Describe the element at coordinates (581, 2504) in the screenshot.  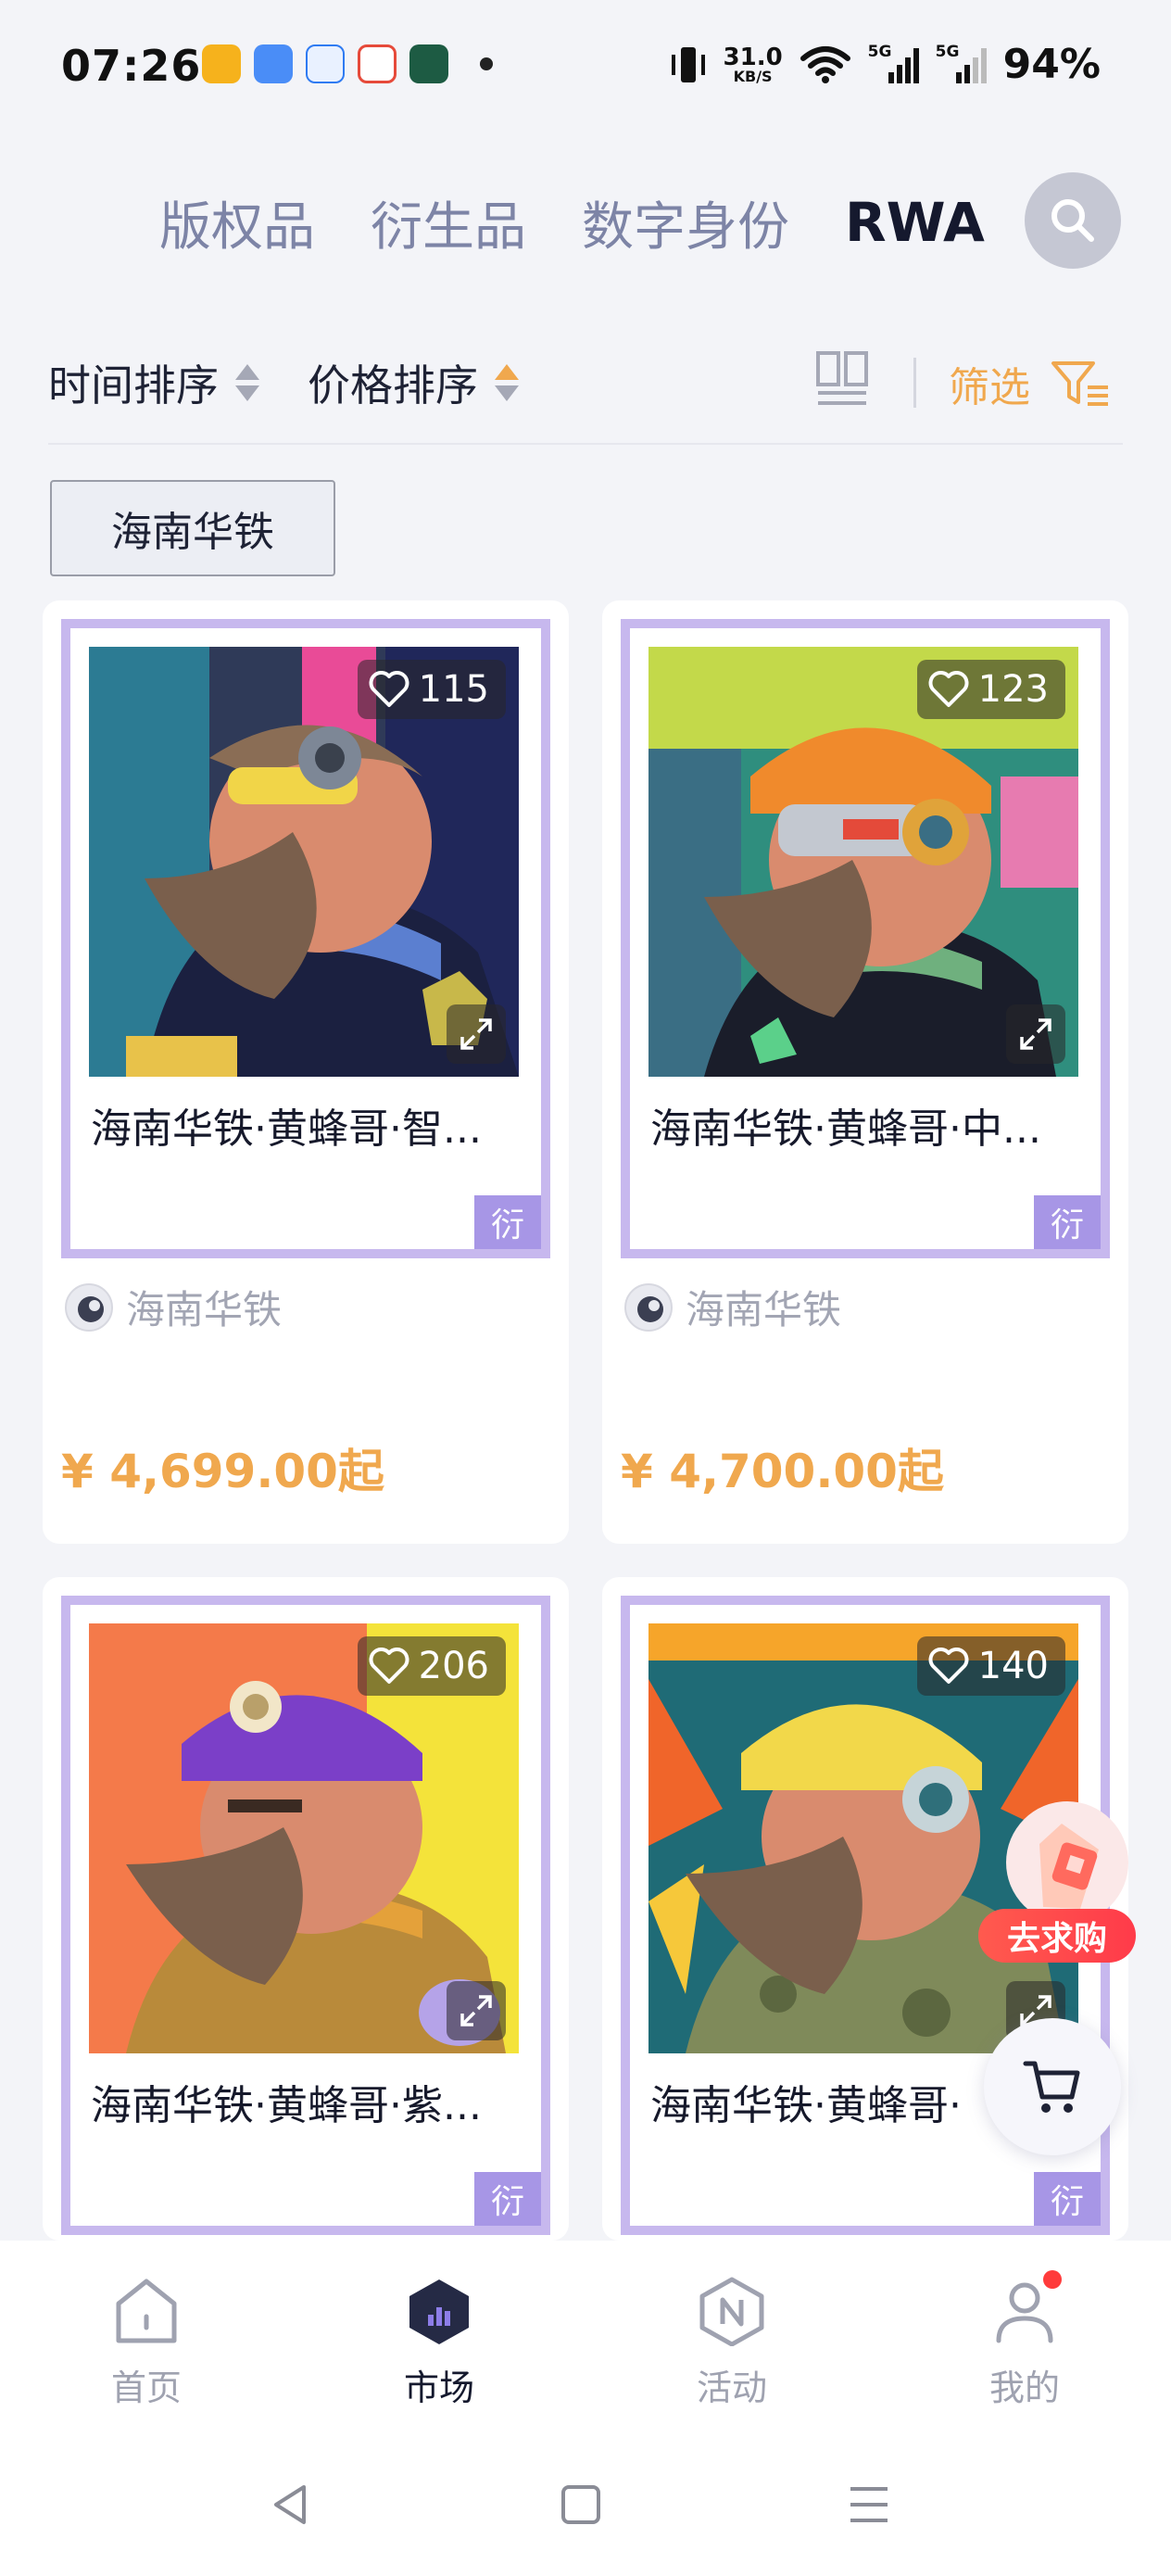
I see `home-square-icon` at that location.